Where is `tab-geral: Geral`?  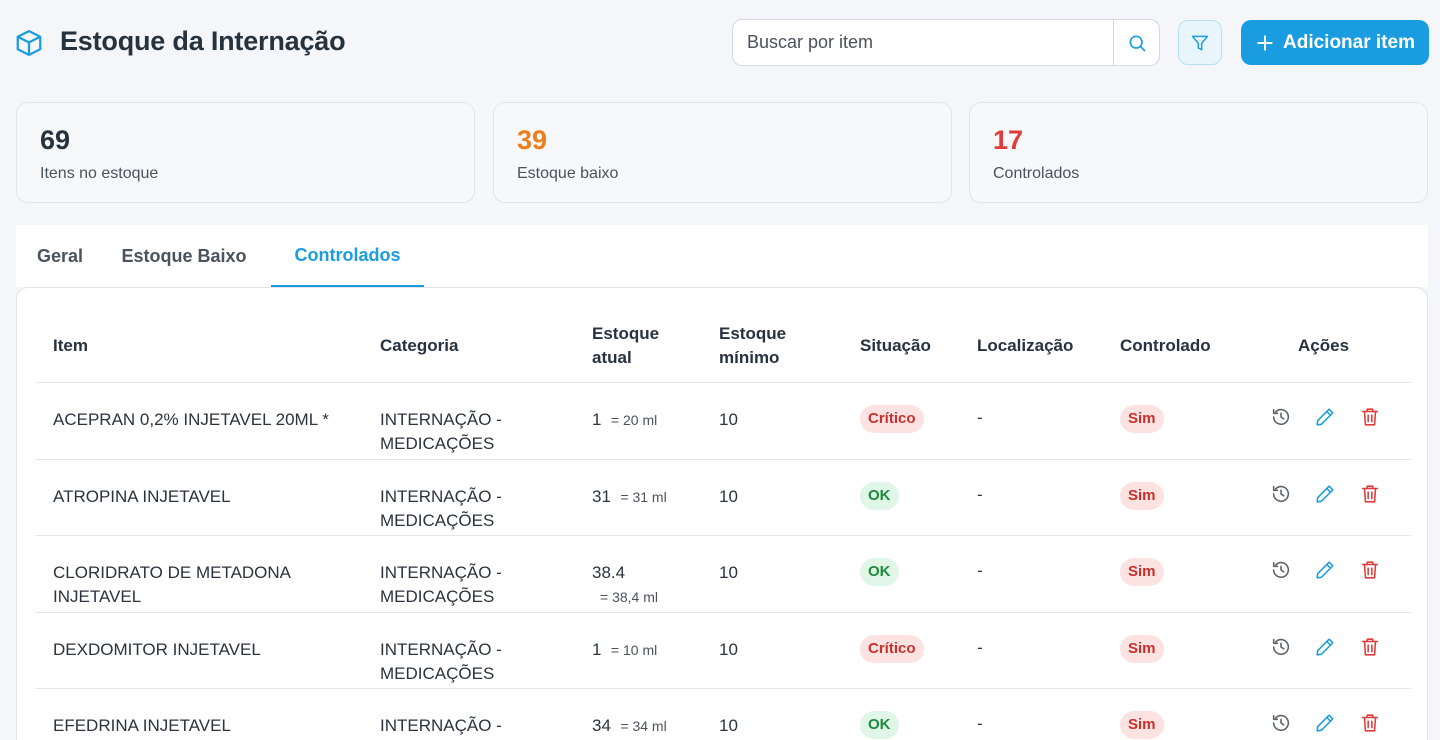
tab-geral: Geral is located at coordinates (60, 256).